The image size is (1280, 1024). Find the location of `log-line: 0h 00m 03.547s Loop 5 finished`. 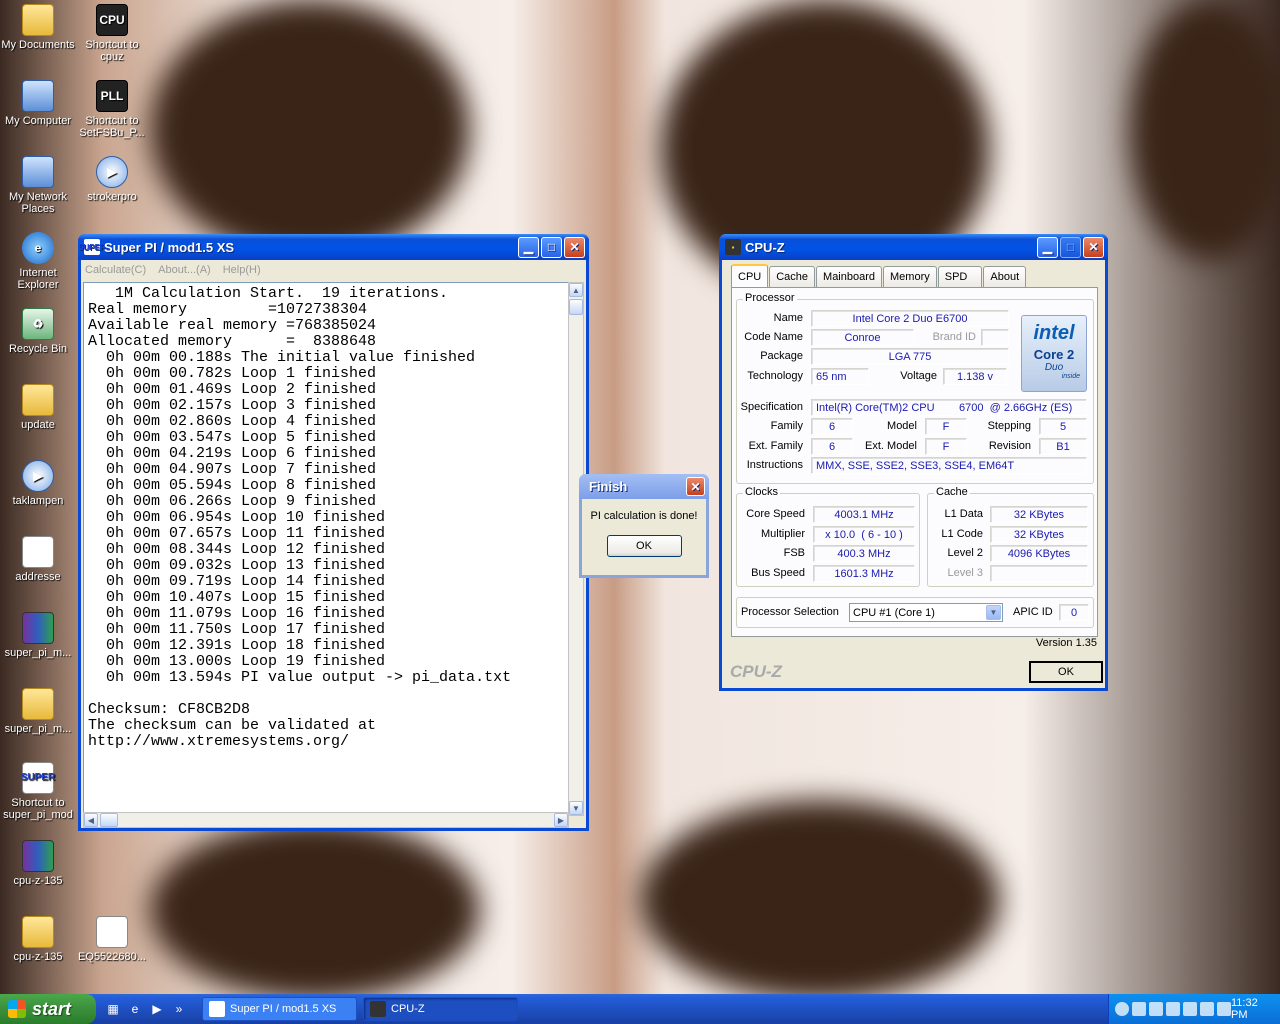

log-line: 0h 00m 03.547s Loop 5 finished is located at coordinates (232, 437).